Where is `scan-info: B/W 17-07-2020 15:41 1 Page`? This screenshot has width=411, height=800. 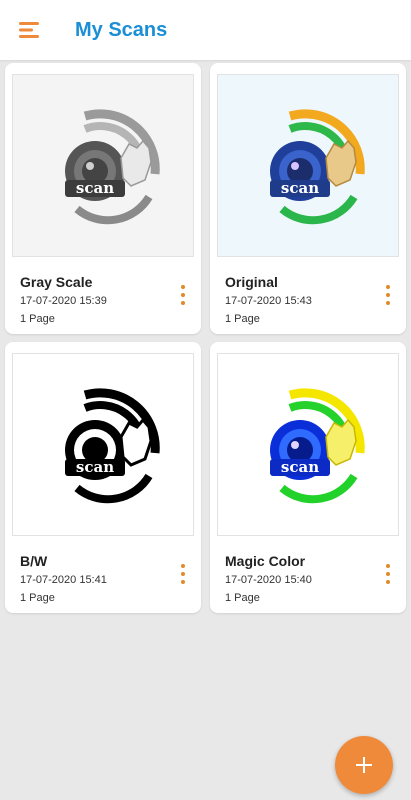
scan-info: B/W 17-07-2020 15:41 1 Page is located at coordinates (92, 578).